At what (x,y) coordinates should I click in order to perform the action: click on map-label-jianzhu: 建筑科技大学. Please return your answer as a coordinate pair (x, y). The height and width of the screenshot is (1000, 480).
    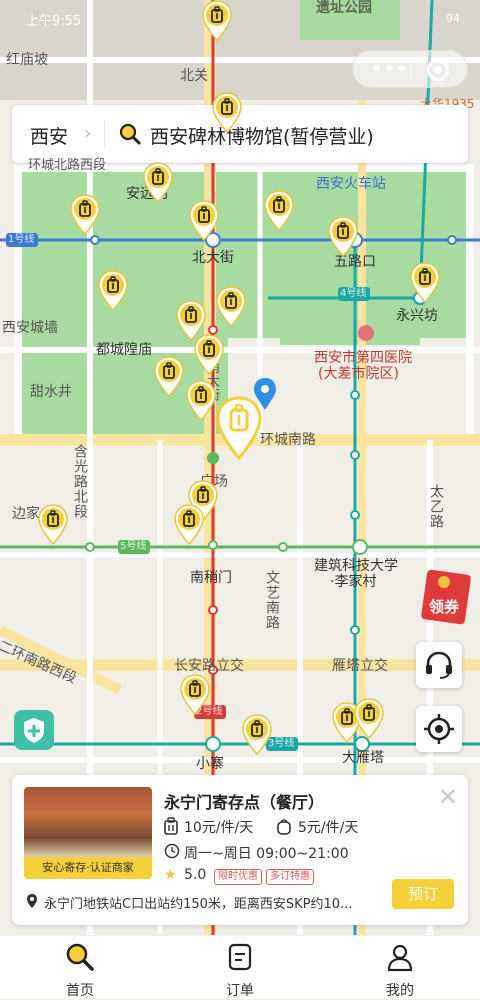
    Looking at the image, I should click on (356, 566).